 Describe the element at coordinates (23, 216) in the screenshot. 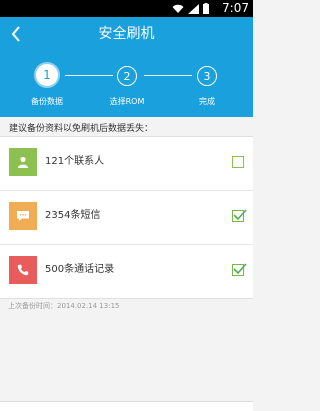

I see `message-icon` at that location.